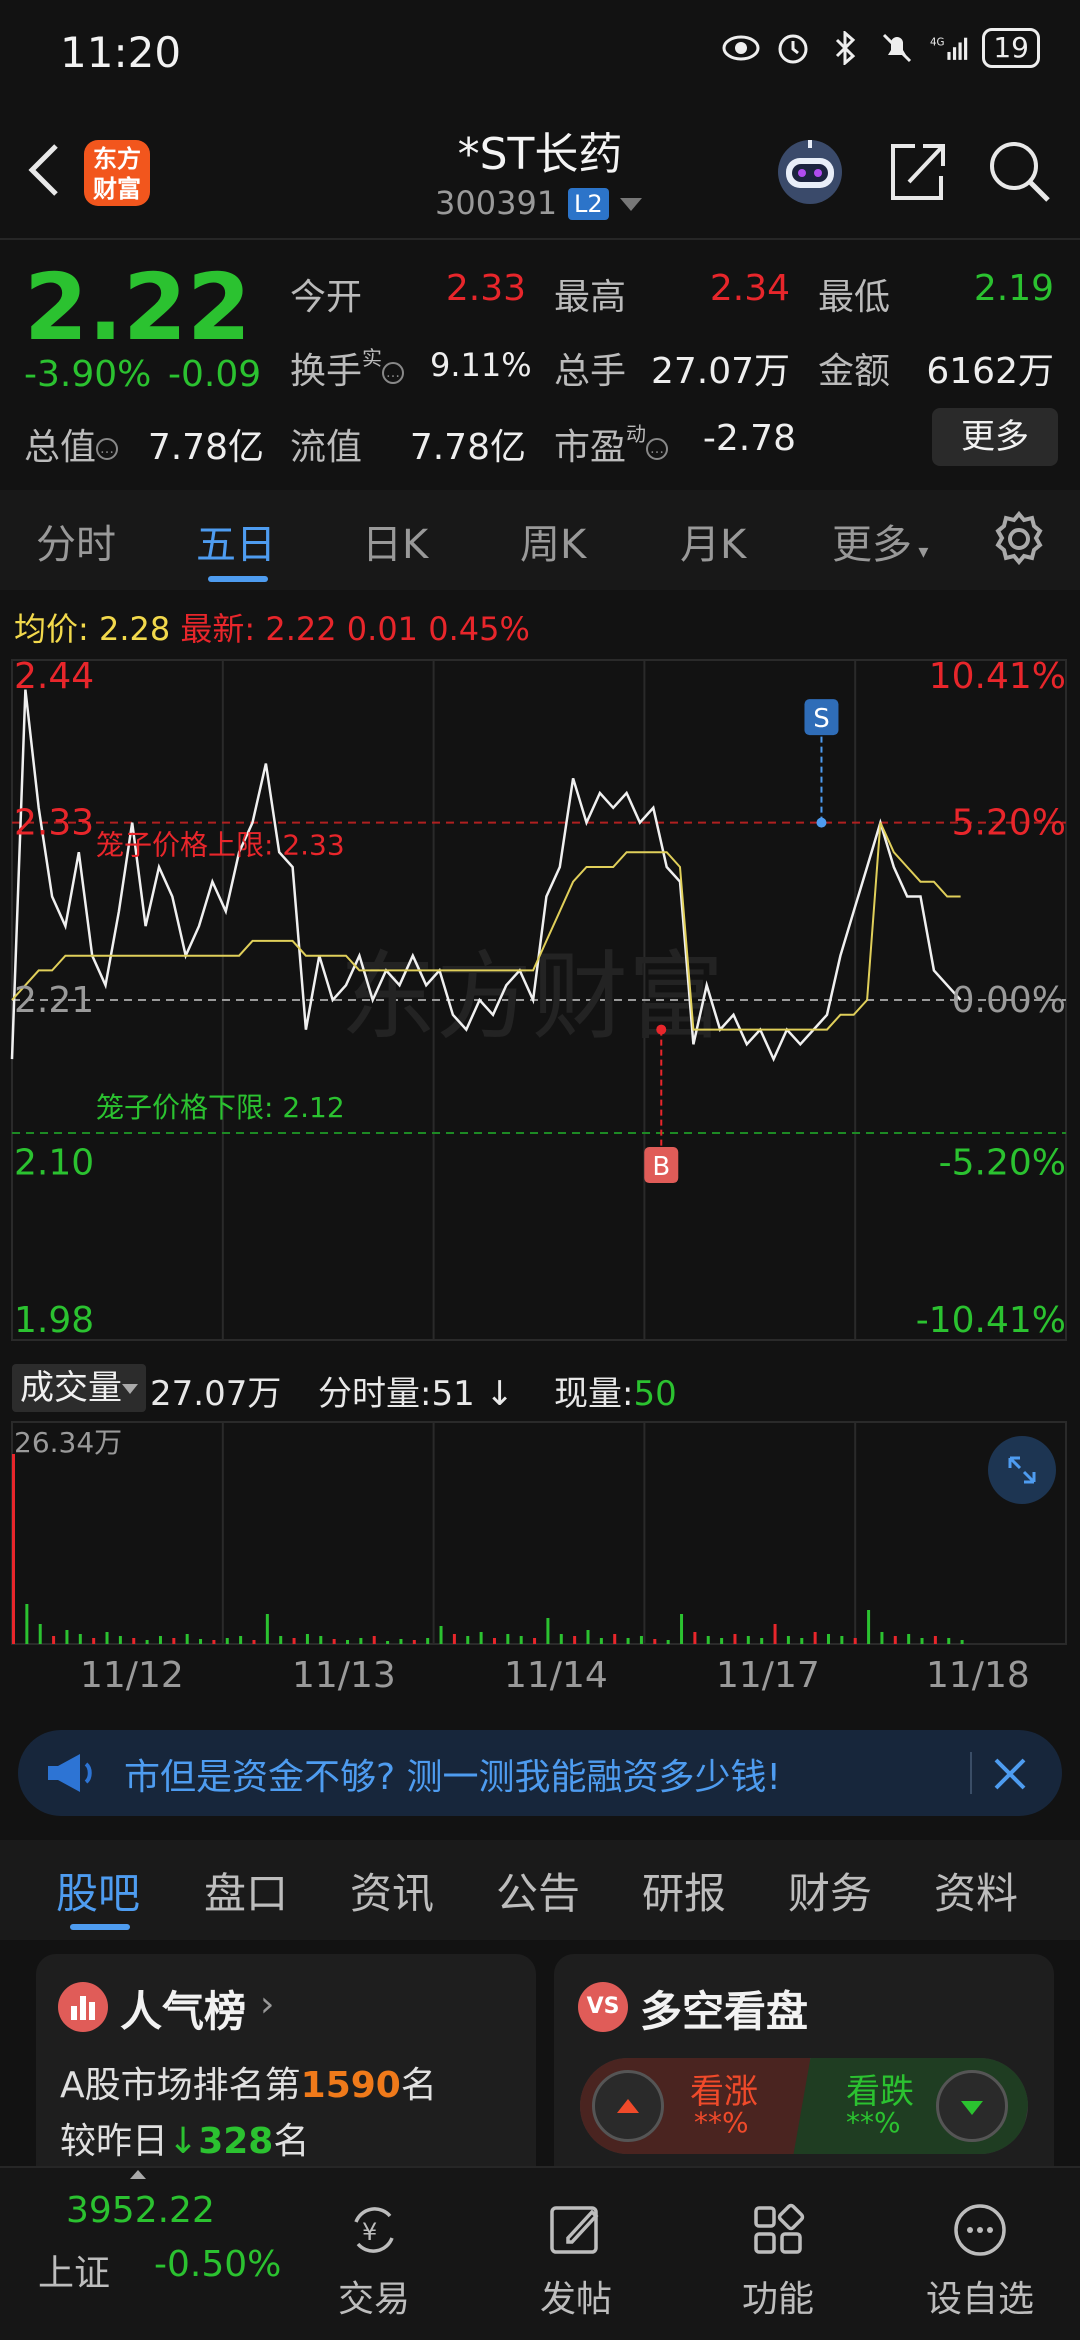 The height and width of the screenshot is (2340, 1080). What do you see at coordinates (897, 48) in the screenshot?
I see `mute-icon` at bounding box center [897, 48].